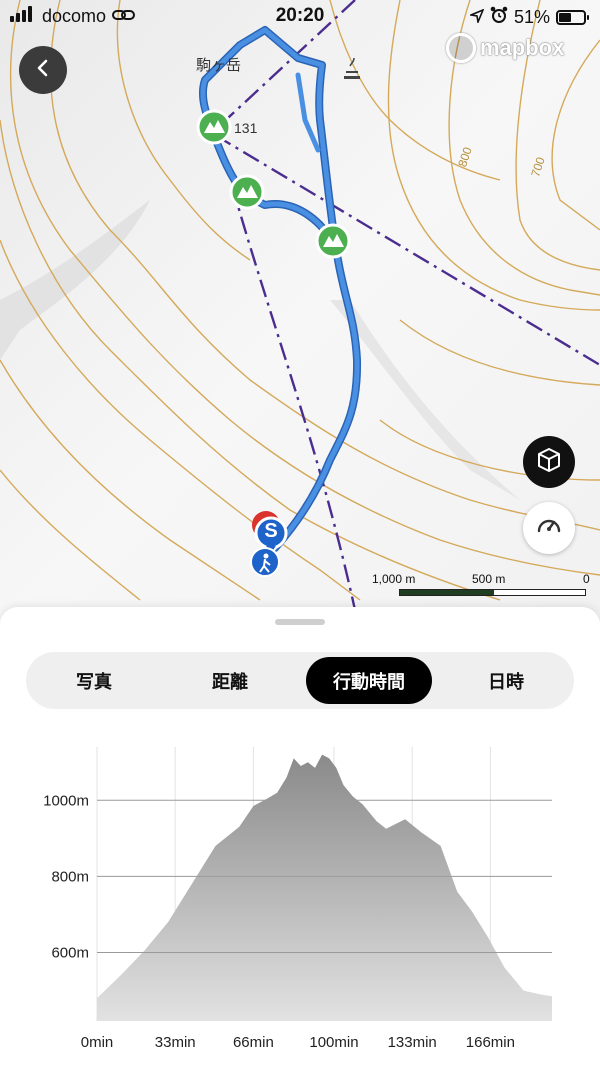 This screenshot has width=600, height=1068. I want to click on back-button, so click(43, 70).